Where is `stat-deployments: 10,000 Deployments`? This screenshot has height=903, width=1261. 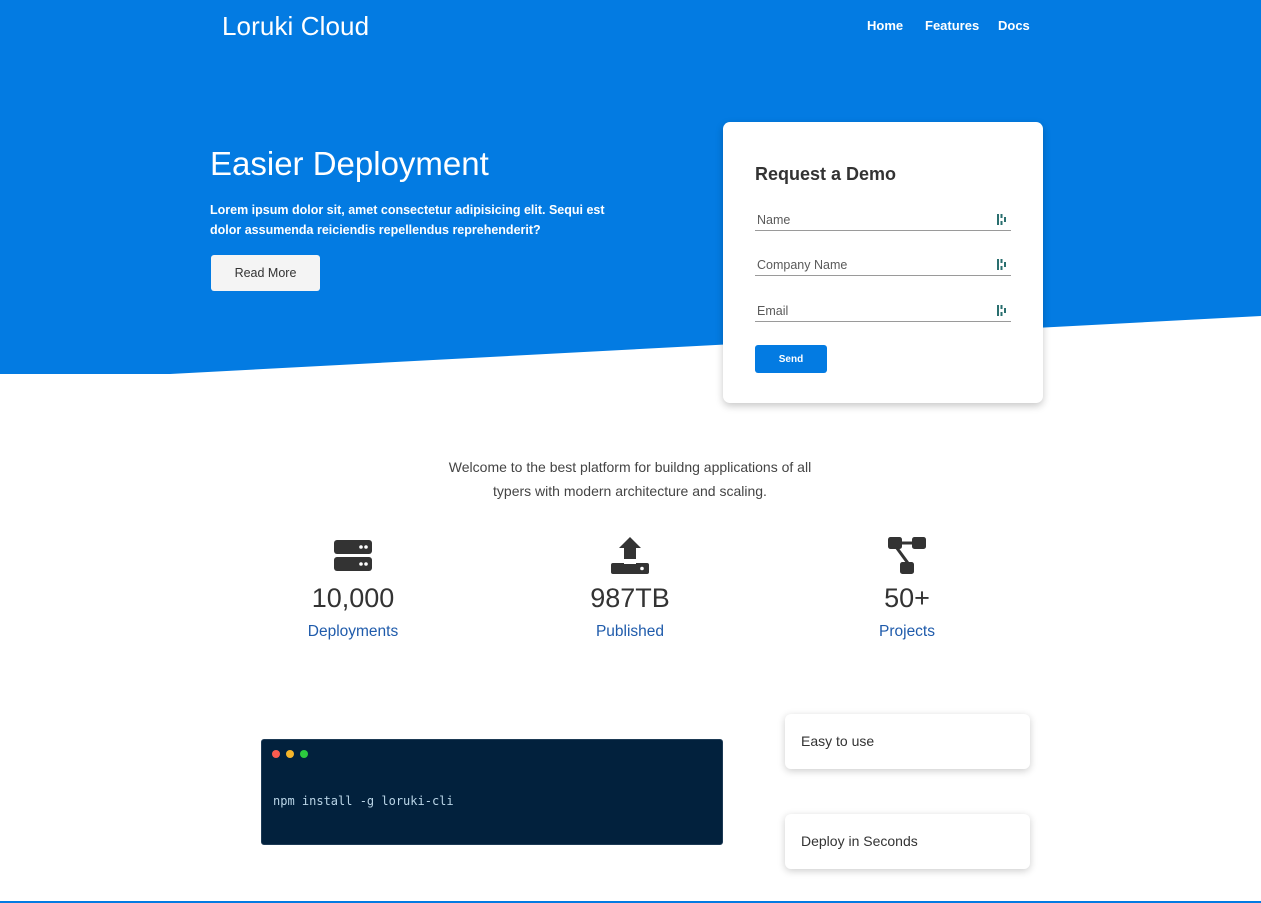 stat-deployments: 10,000 Deployments is located at coordinates (353, 588).